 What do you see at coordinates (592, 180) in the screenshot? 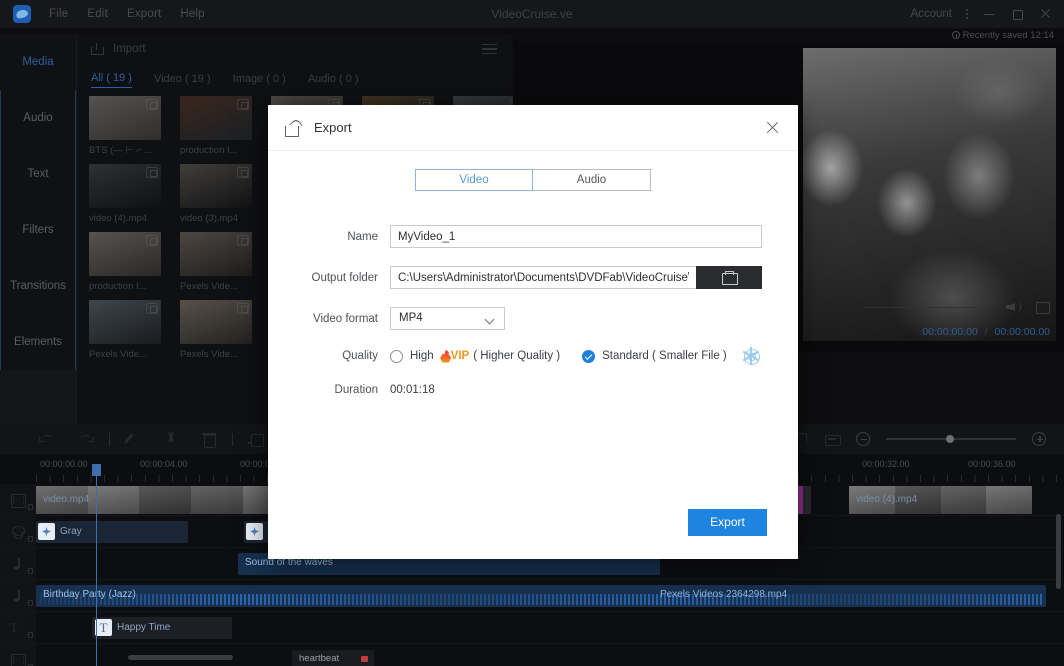
I see `tab-audio: Audio` at bounding box center [592, 180].